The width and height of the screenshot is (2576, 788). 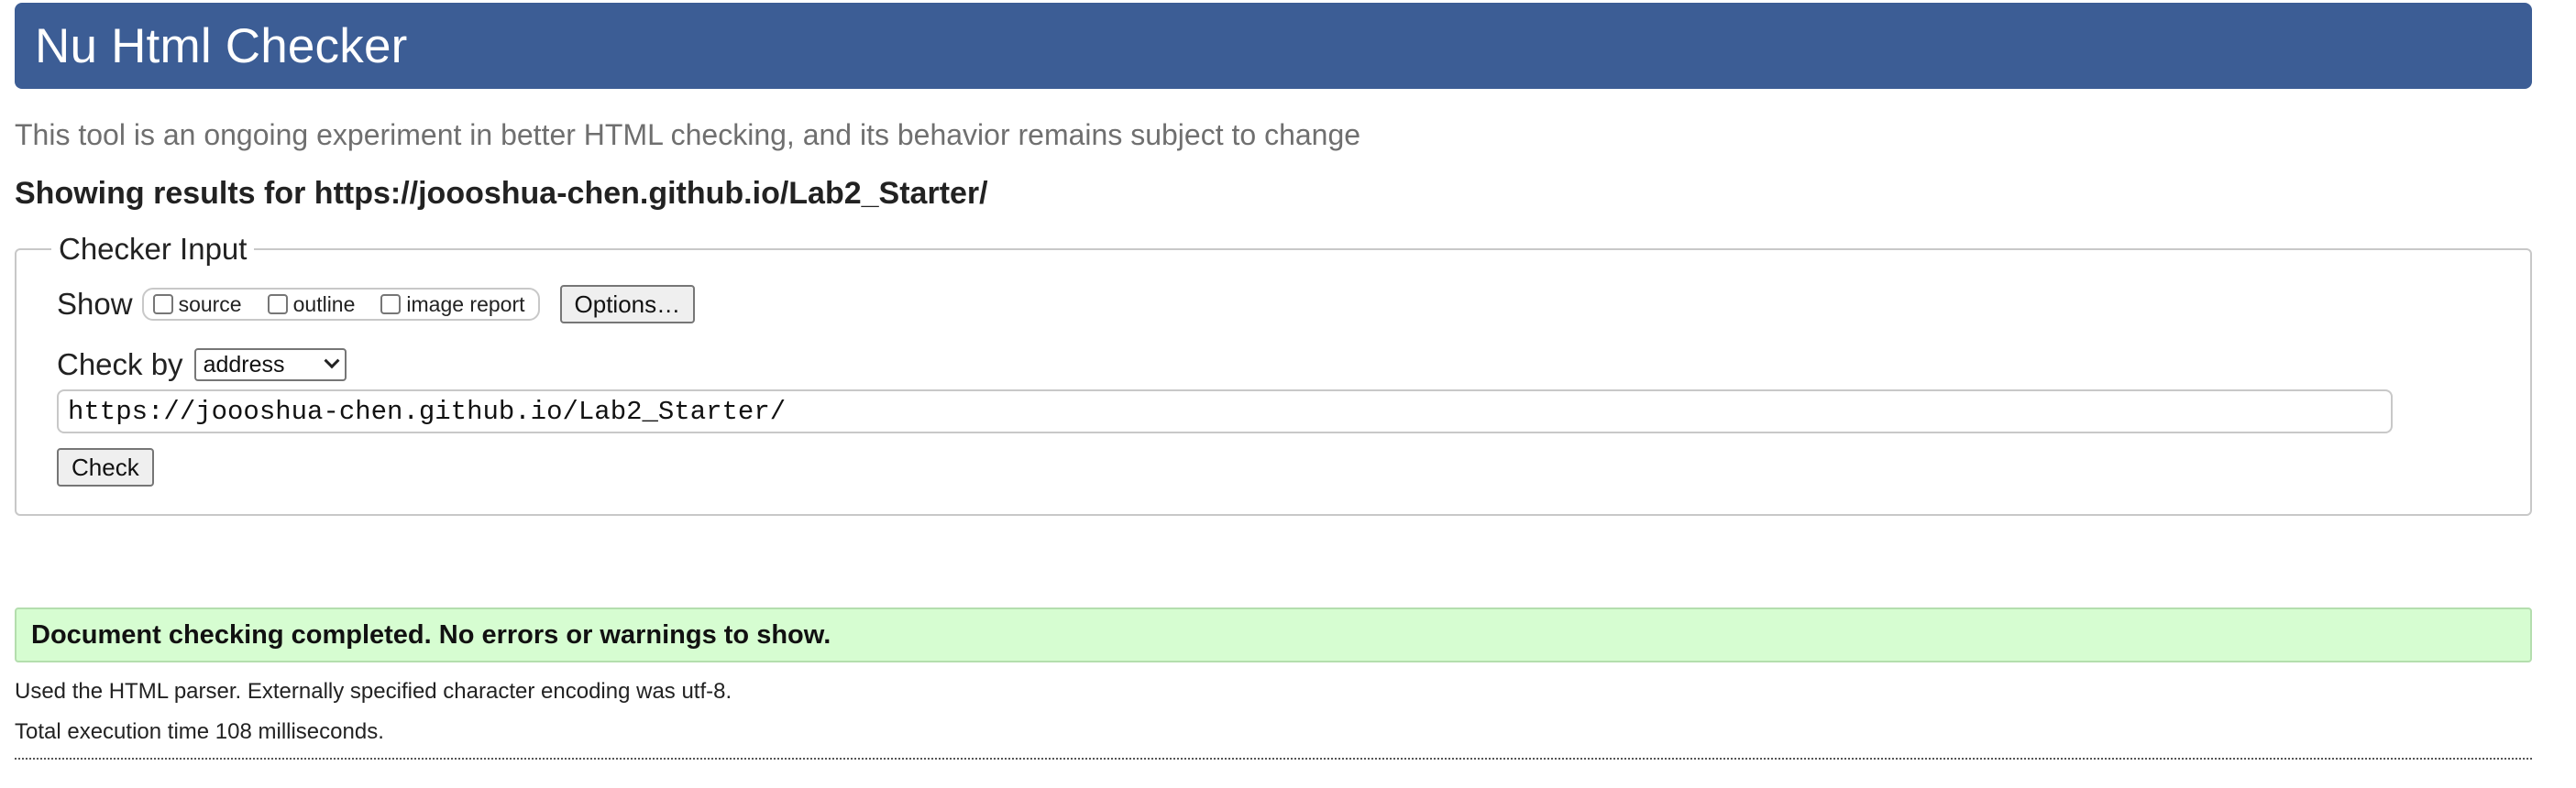 What do you see at coordinates (465, 303) in the screenshot?
I see `image-report-checkbox-label: image report` at bounding box center [465, 303].